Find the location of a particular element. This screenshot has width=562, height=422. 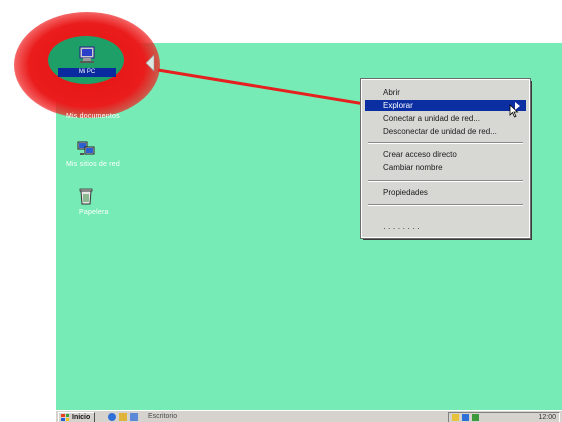

internet-explorer-icon is located at coordinates (112, 417).